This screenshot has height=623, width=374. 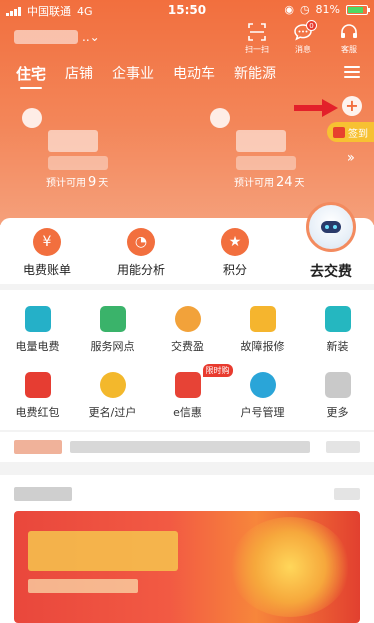 What do you see at coordinates (304, 9) in the screenshot?
I see `alarm-icon: ◷` at bounding box center [304, 9].